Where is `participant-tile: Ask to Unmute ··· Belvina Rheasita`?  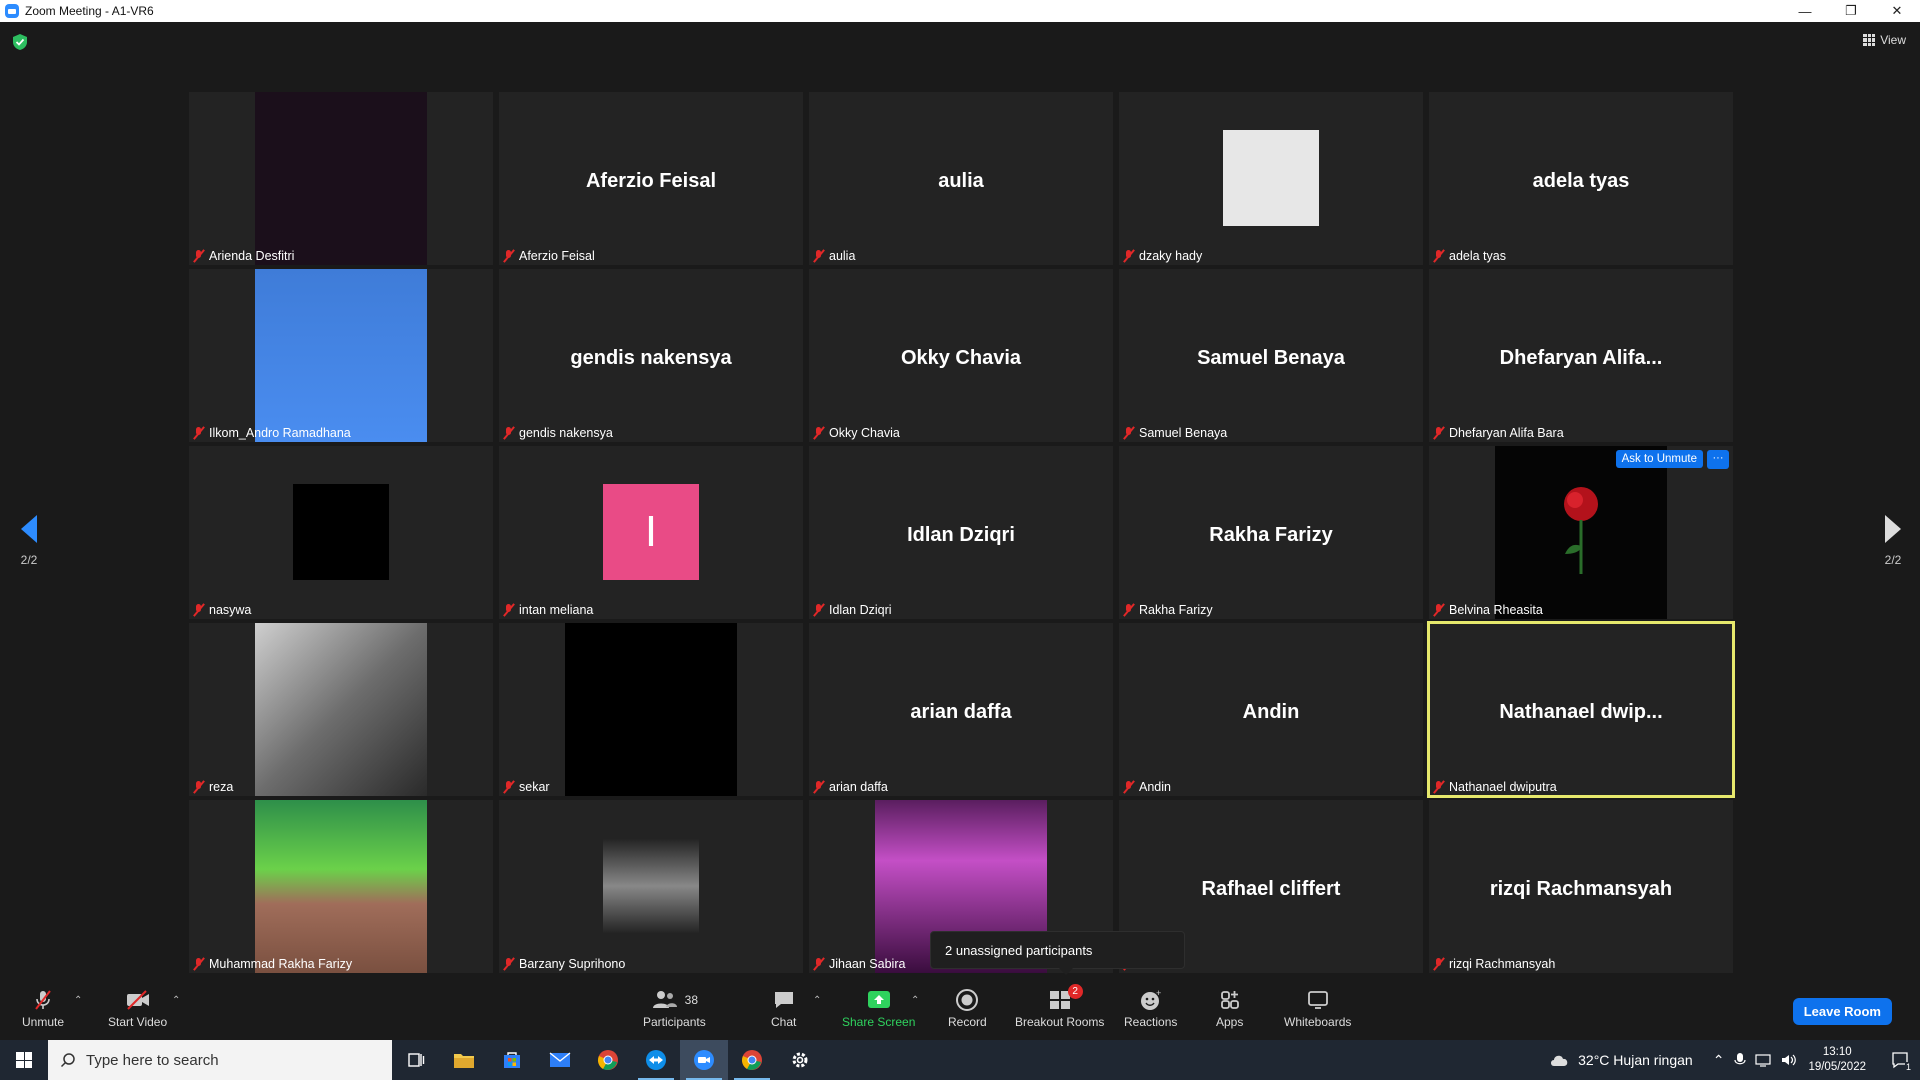
participant-tile: Ask to Unmute ··· Belvina Rheasita is located at coordinates (1581, 532).